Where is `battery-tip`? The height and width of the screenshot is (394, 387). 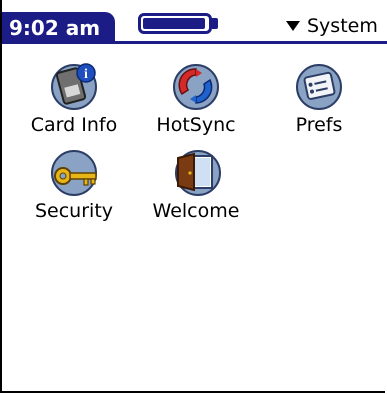
battery-tip is located at coordinates (215, 23).